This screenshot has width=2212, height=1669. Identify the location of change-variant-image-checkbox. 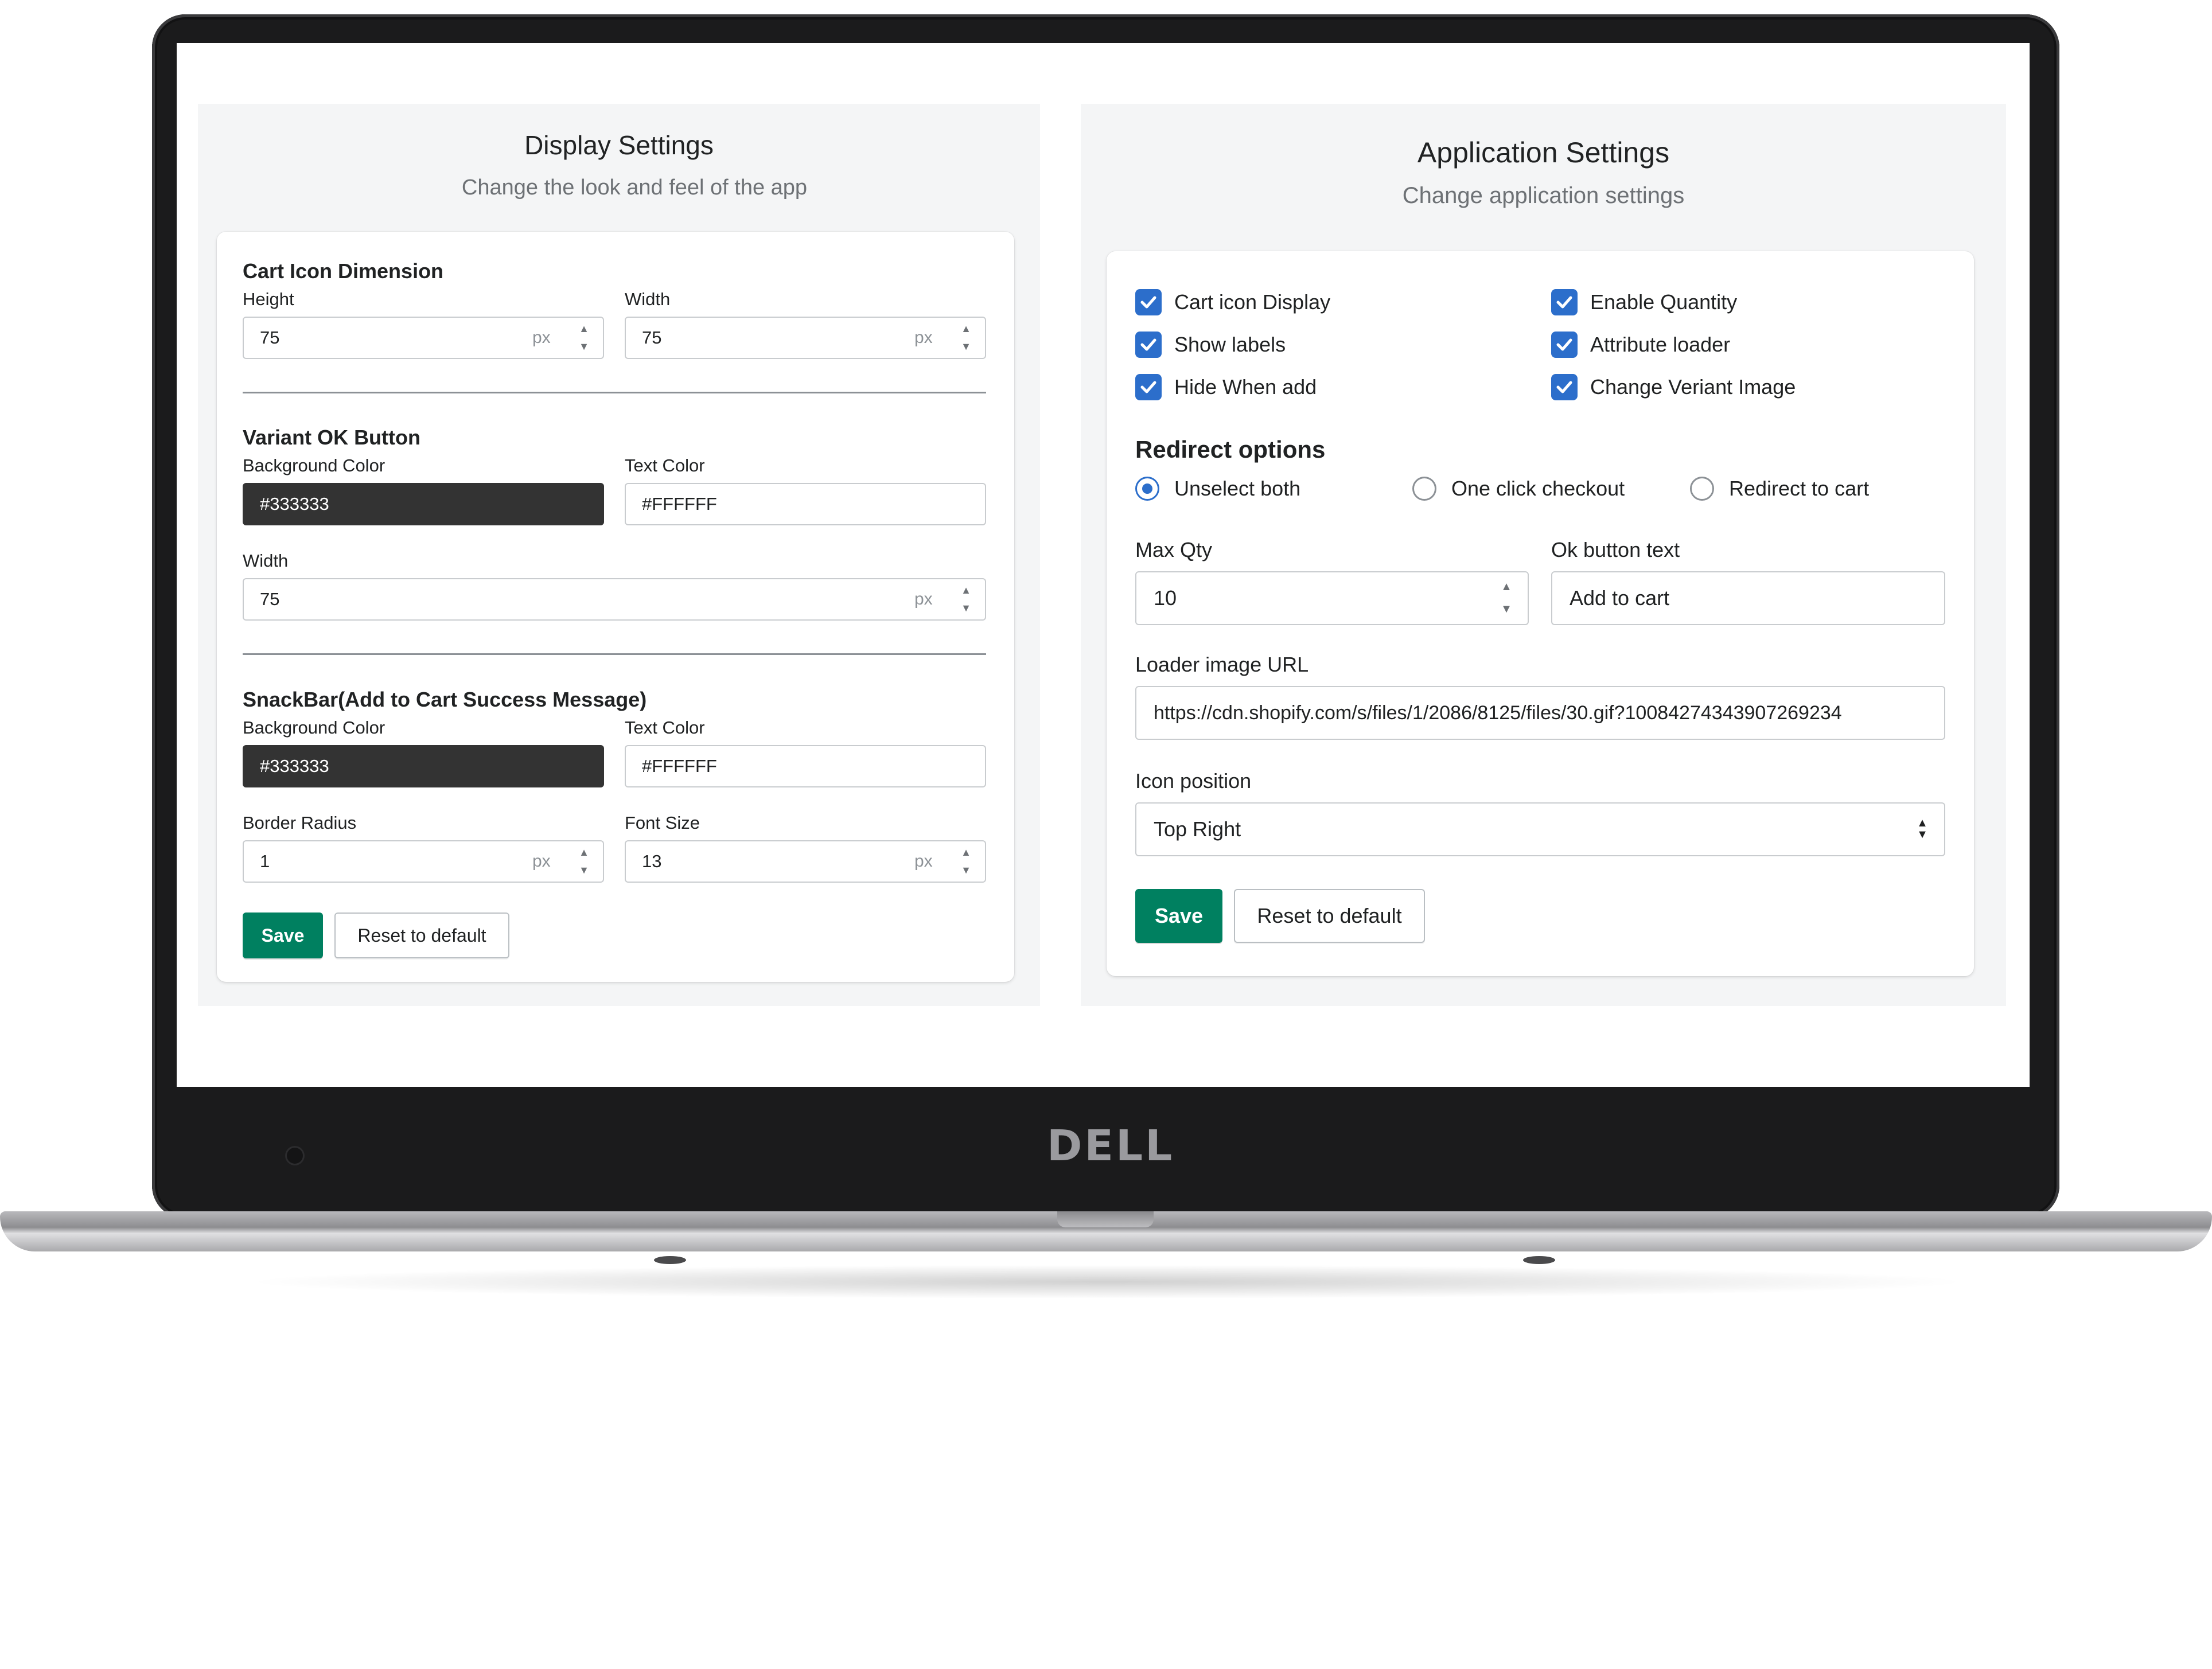
(1564, 387).